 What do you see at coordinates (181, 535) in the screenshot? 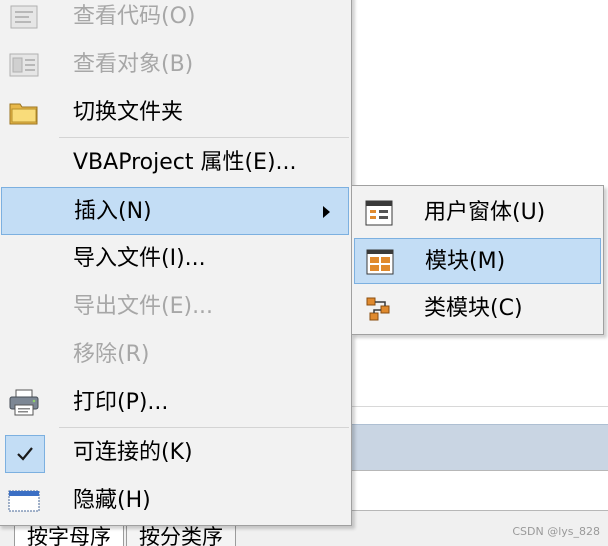
I see `tab-categorized: 按分类序` at bounding box center [181, 535].